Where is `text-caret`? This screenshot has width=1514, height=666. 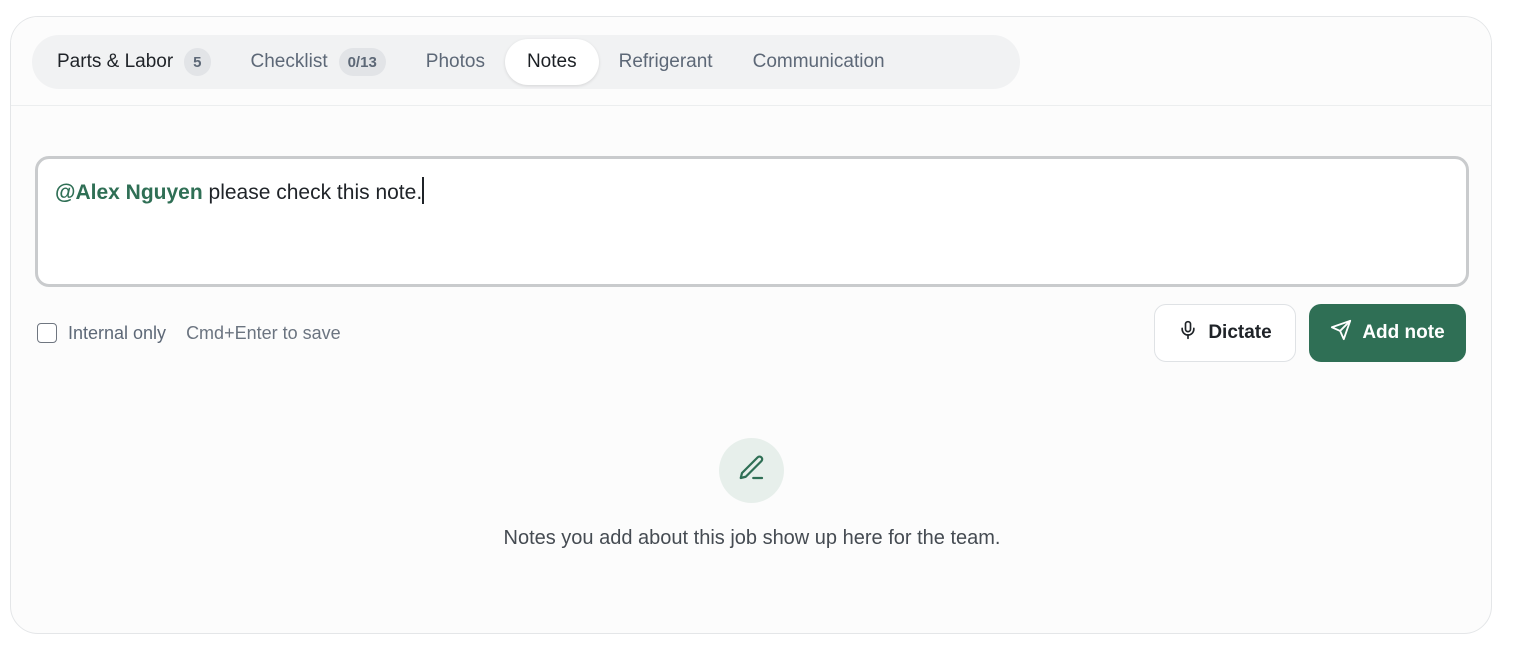
text-caret is located at coordinates (423, 190).